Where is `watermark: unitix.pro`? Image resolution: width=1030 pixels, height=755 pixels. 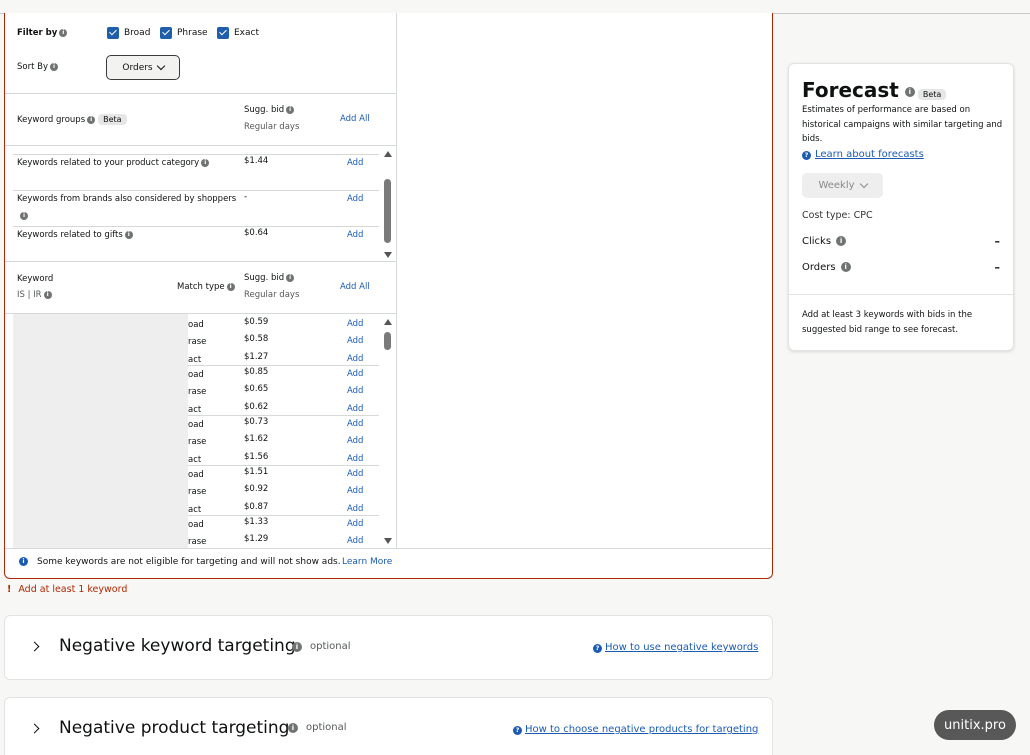 watermark: unitix.pro is located at coordinates (975, 725).